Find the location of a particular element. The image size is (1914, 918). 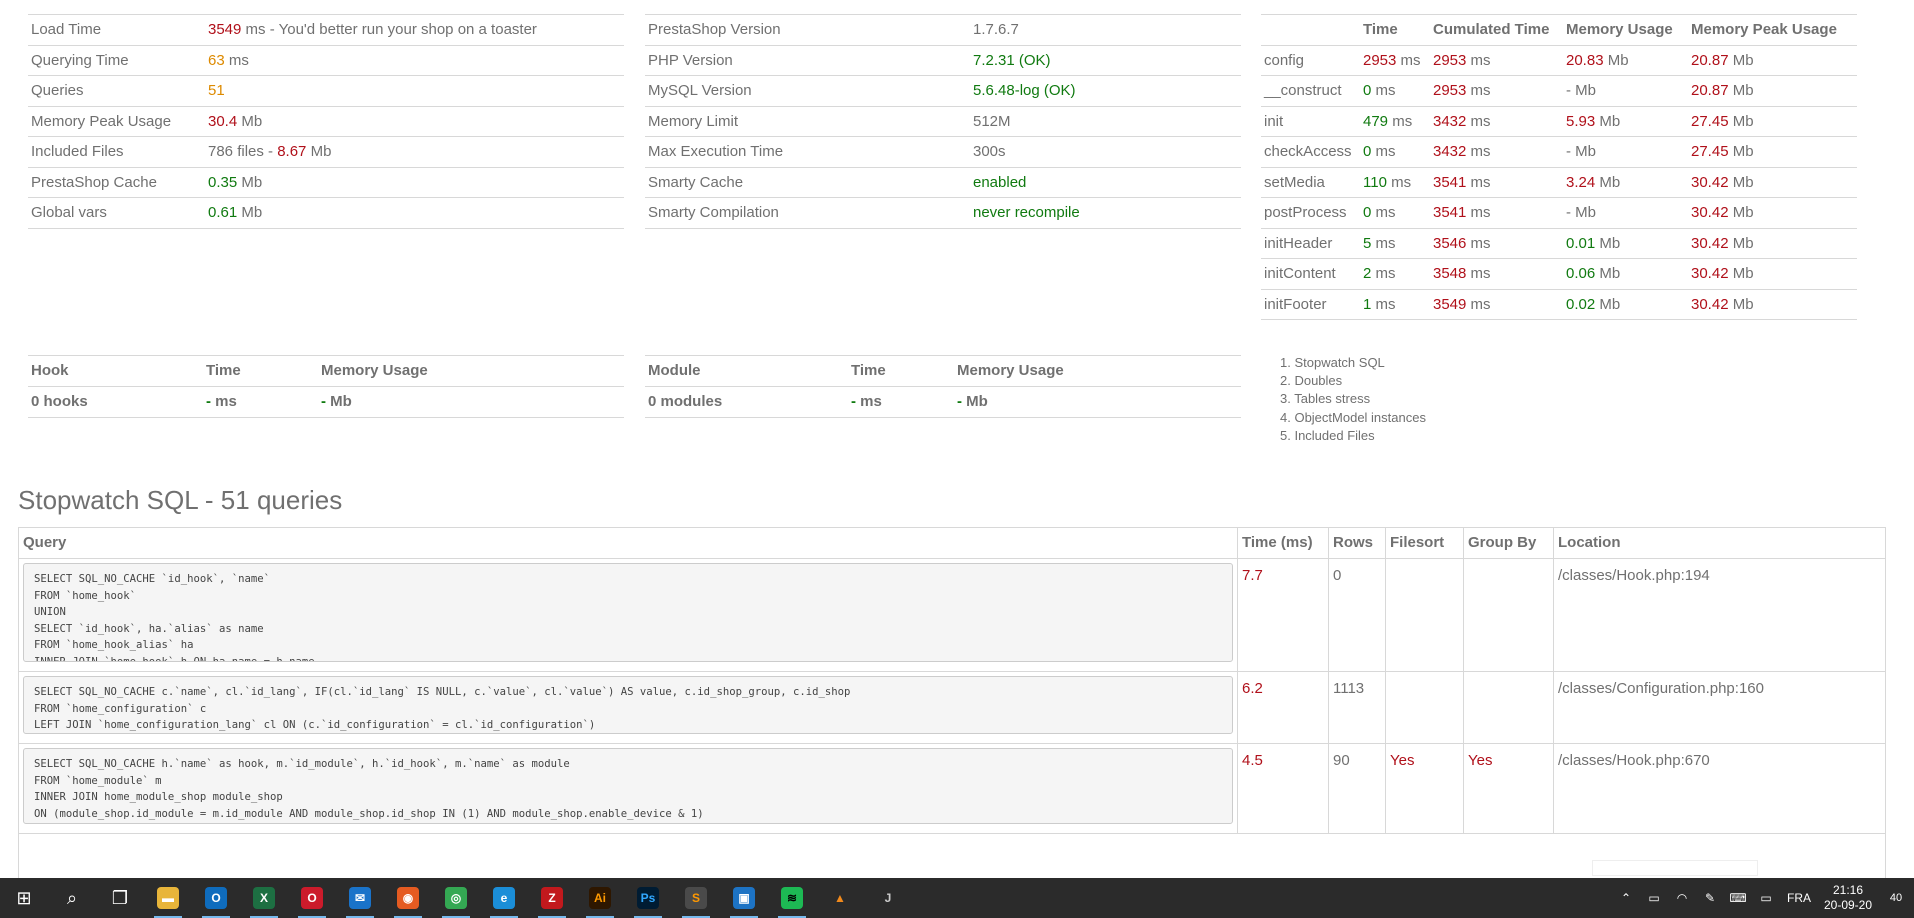

timing-row: setMedia 110 ms 3541 ms 3.24 Mb 30.42 Mb is located at coordinates (1559, 183).